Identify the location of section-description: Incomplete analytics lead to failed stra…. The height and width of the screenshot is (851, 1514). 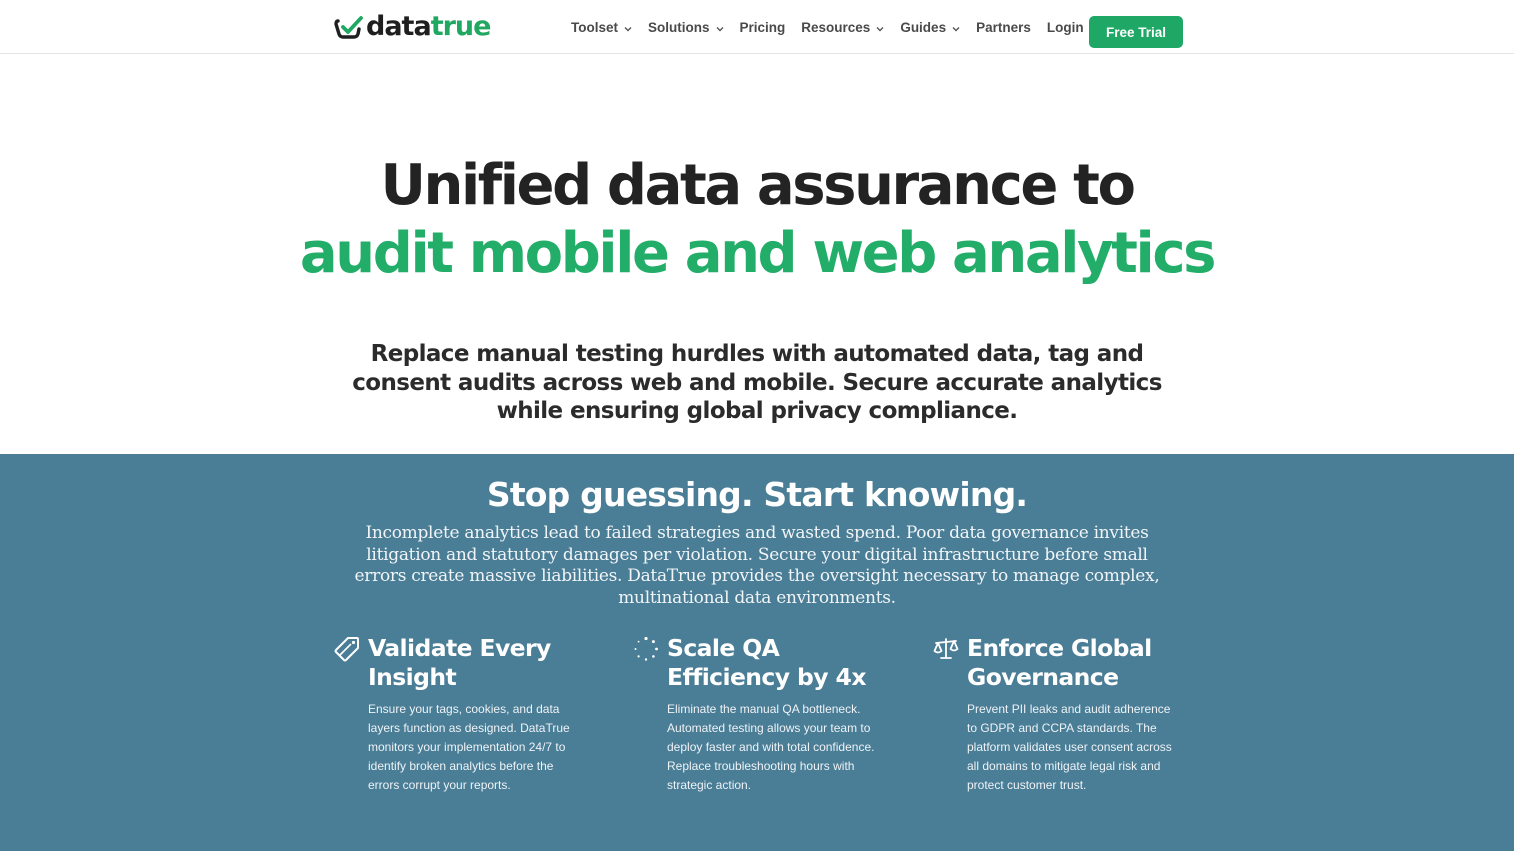
(757, 565).